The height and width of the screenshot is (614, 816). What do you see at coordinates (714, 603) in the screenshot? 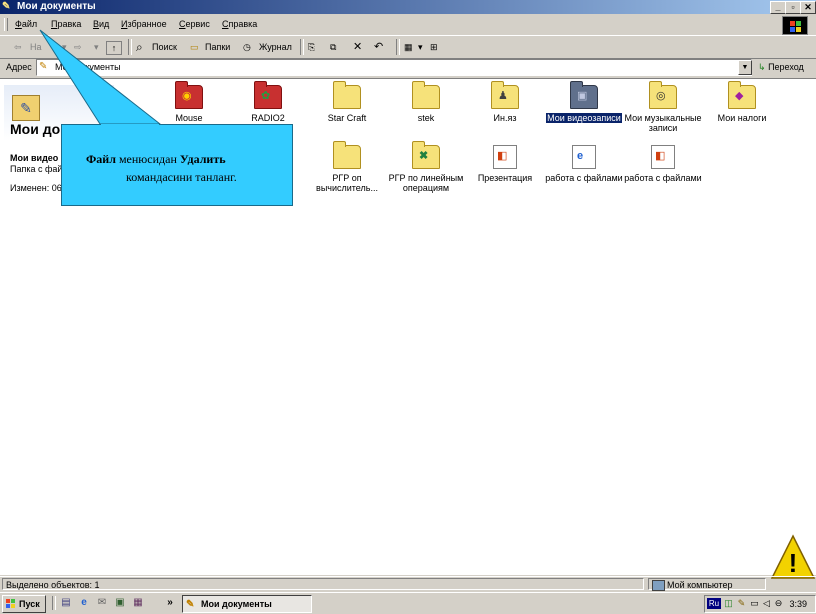
I see `language-indicator: Ru` at bounding box center [714, 603].